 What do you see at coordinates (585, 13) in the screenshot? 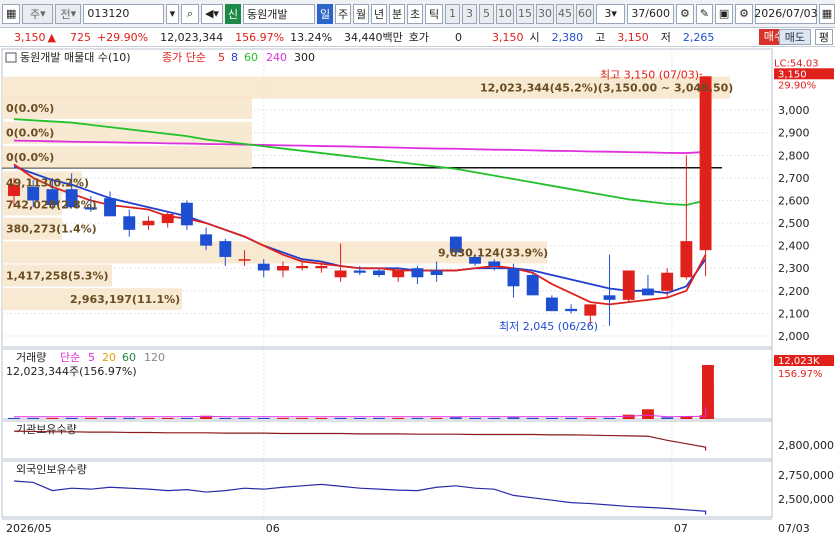
I see `interval-60-button: 60` at bounding box center [585, 13].